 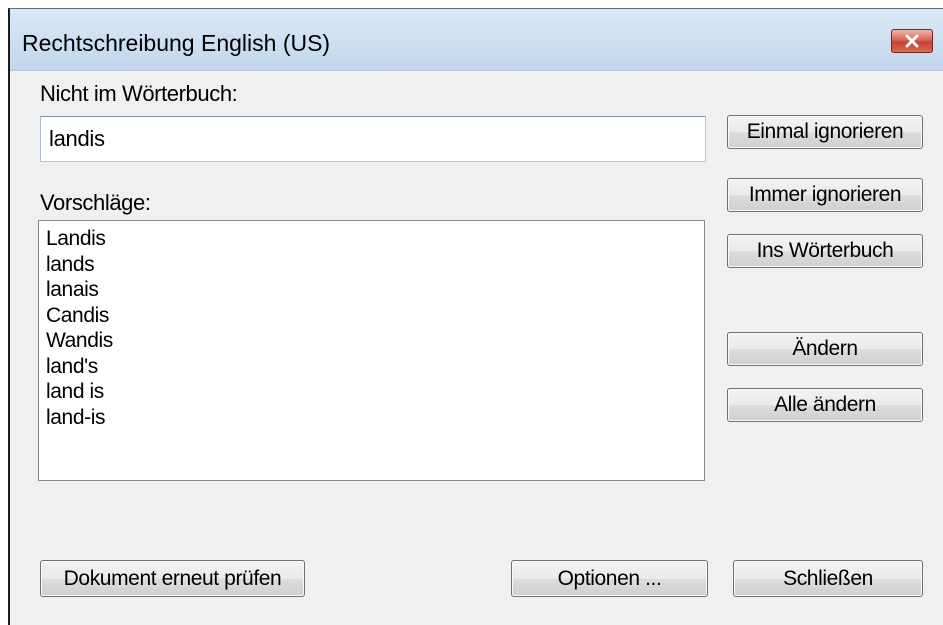 What do you see at coordinates (375, 341) in the screenshot?
I see `suggestion-item: Wandis` at bounding box center [375, 341].